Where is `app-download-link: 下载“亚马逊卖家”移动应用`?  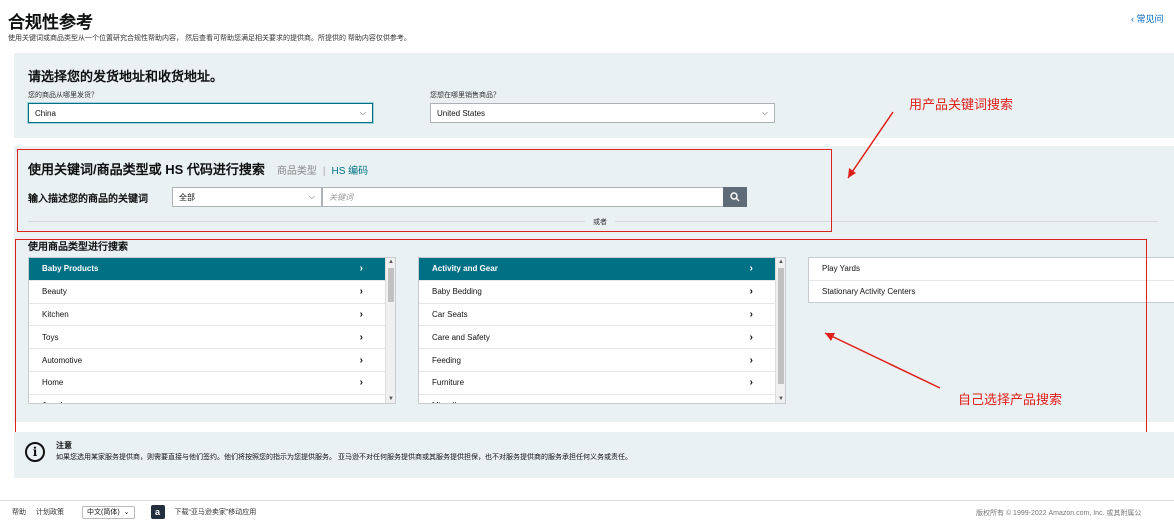 app-download-link: 下载“亚马逊卖家”移动应用 is located at coordinates (216, 512).